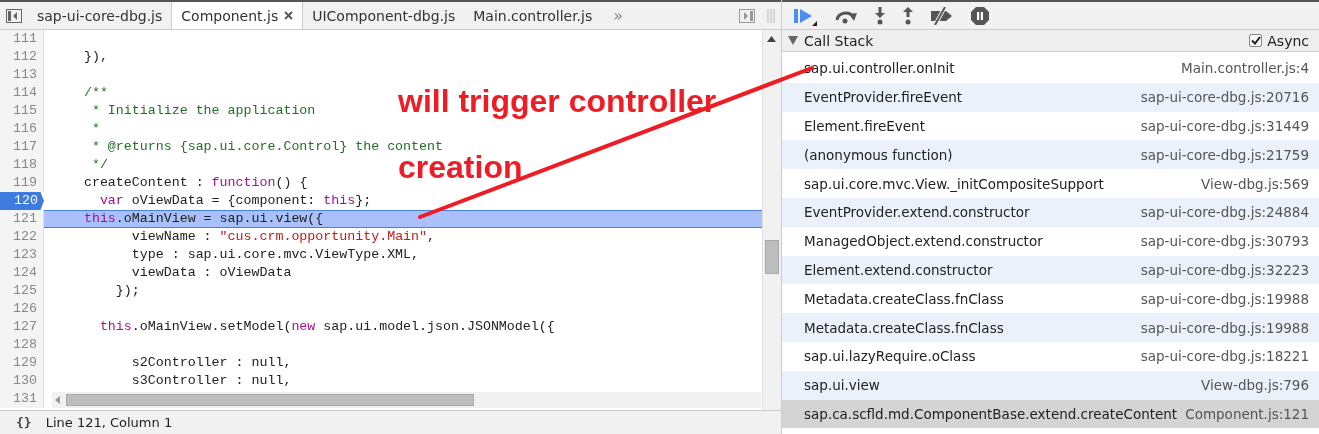 This screenshot has width=1319, height=434. What do you see at coordinates (842, 385) in the screenshot?
I see `function-name: sap.ui.view` at bounding box center [842, 385].